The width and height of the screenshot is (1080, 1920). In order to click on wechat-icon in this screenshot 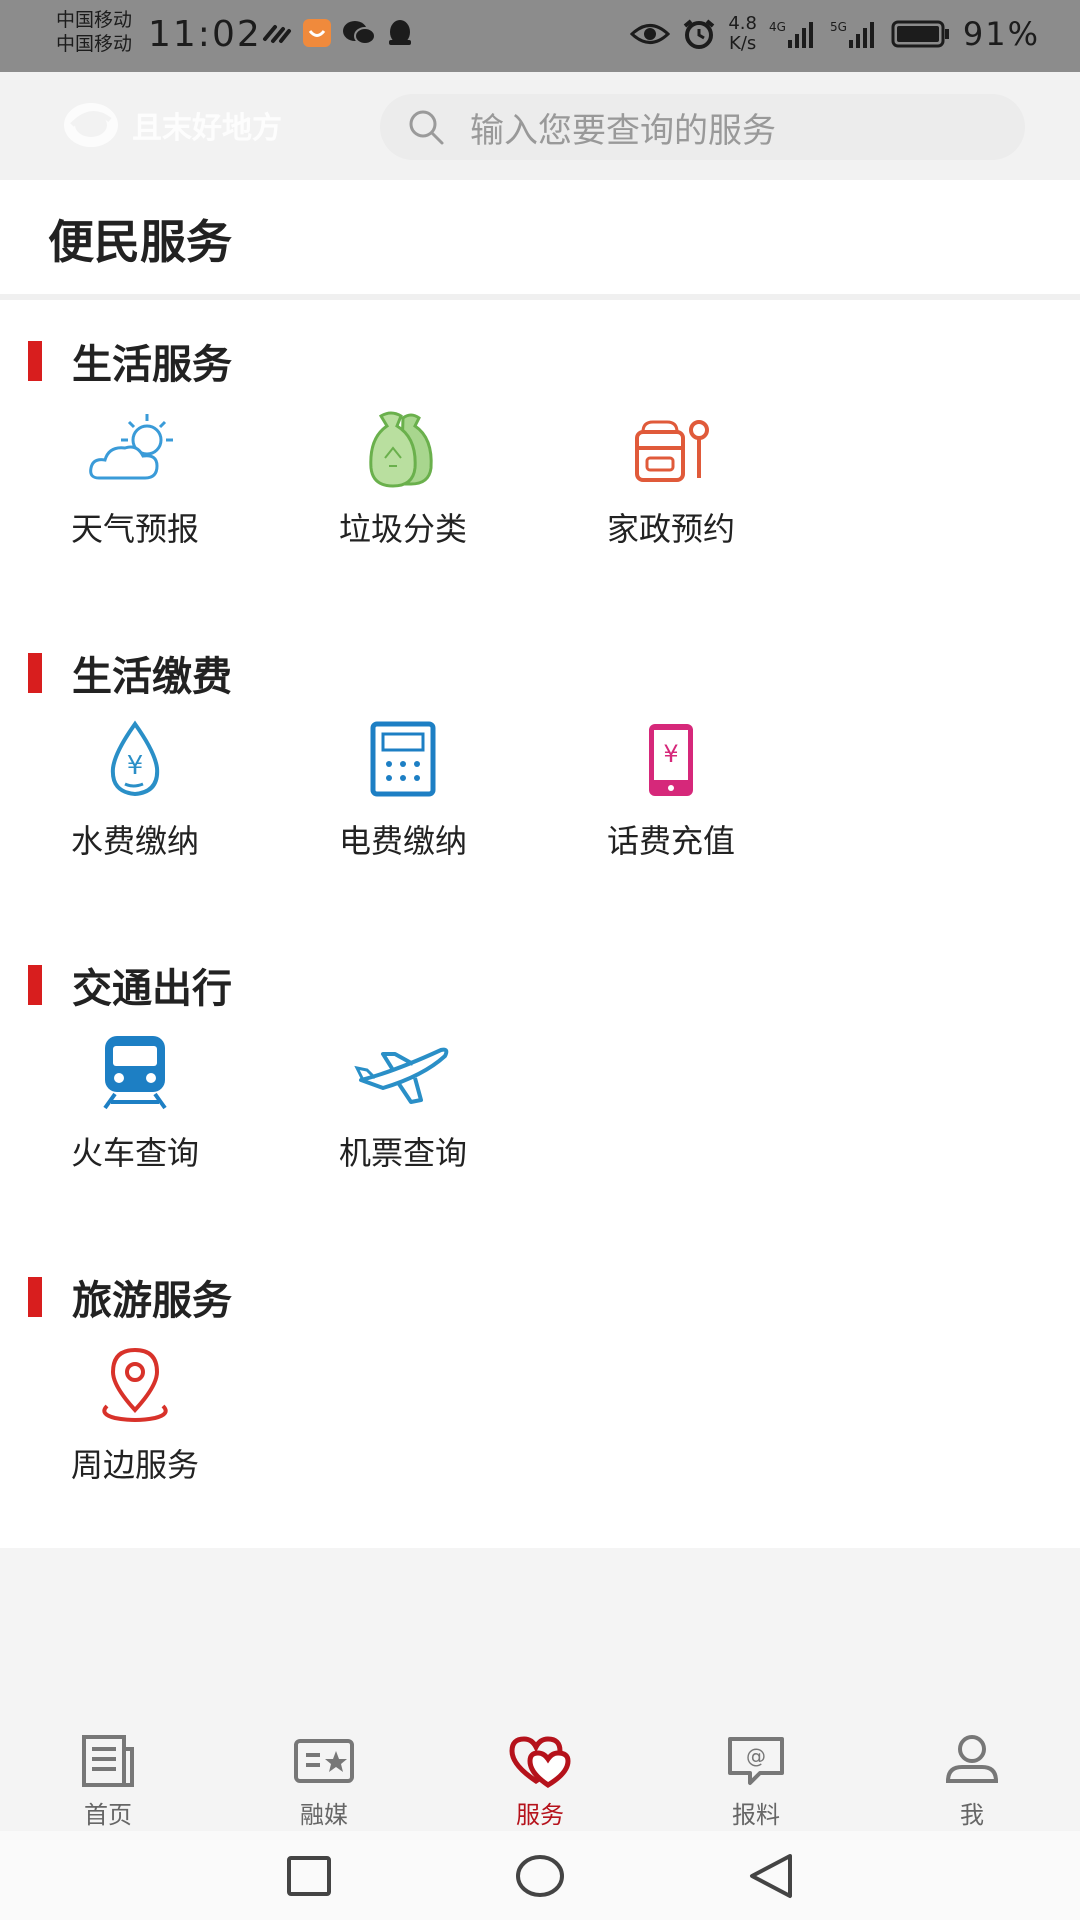, I will do `click(359, 33)`.